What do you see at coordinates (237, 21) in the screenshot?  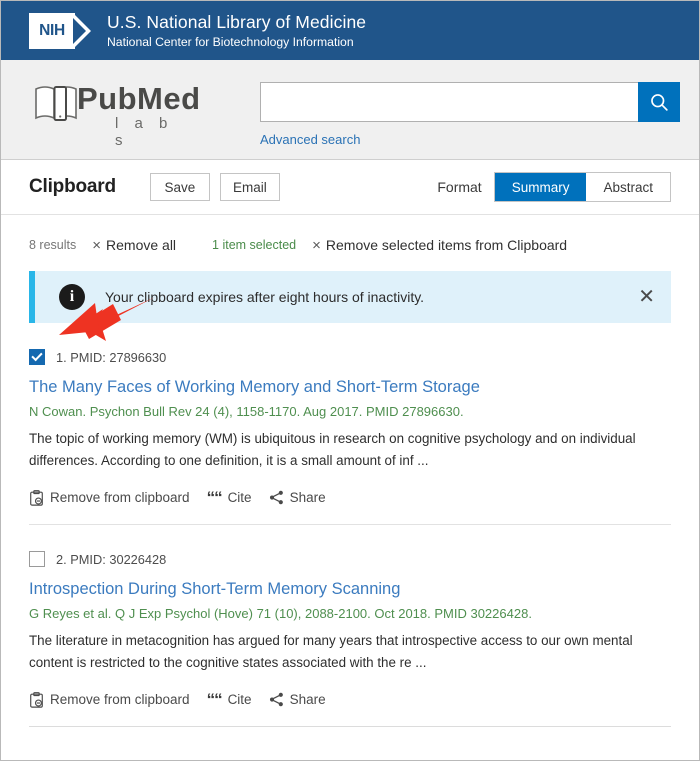 I see `nih-title: U.S. National Library of Medicine` at bounding box center [237, 21].